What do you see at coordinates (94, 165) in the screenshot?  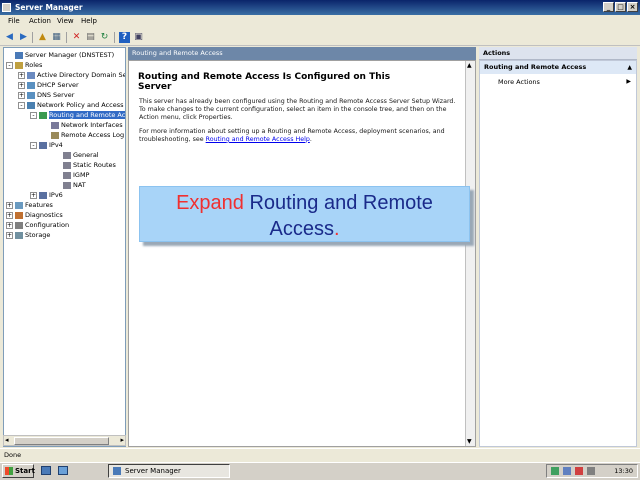 I see `tree-item-label: Static Routes` at bounding box center [94, 165].